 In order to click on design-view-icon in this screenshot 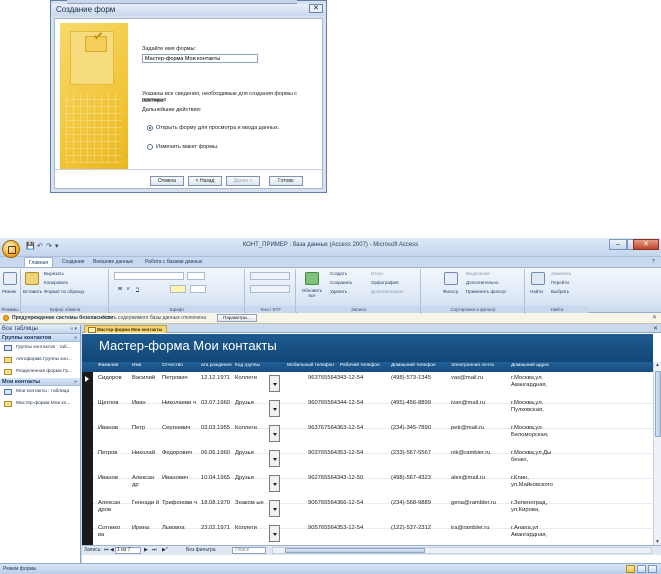, I will do `click(652, 569)`.